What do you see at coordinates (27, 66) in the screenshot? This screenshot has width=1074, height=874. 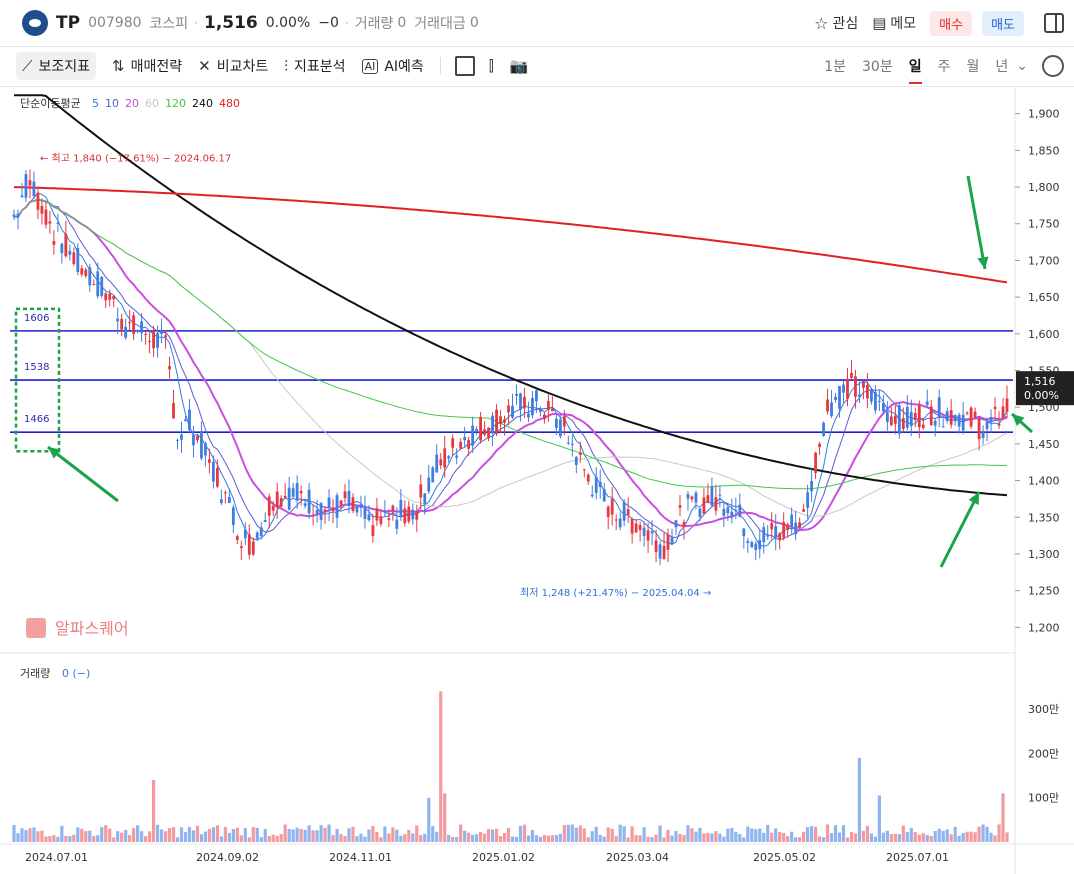 I see `indicator-icon: ⟋` at bounding box center [27, 66].